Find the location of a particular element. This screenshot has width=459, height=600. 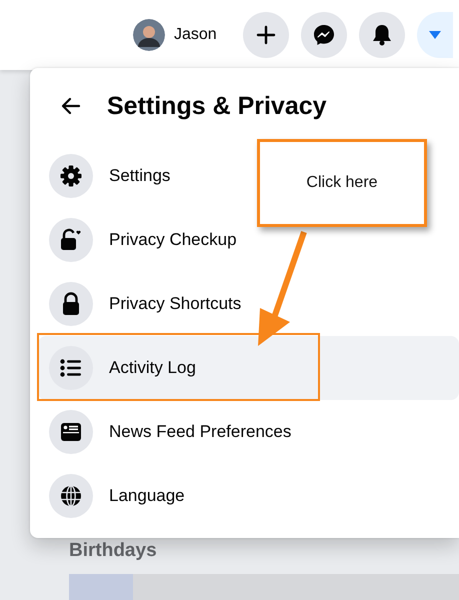

messenger-button is located at coordinates (323, 35).